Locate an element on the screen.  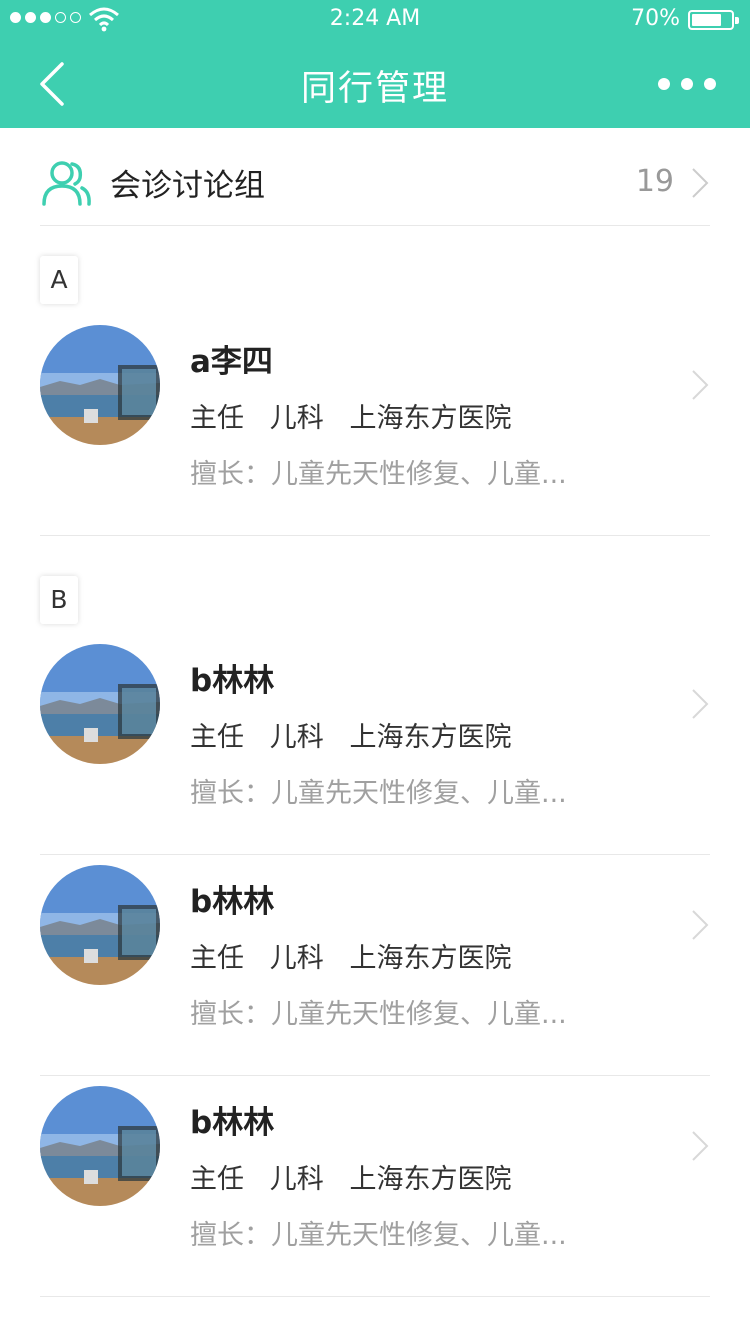
discussion-group-row: 会诊讨论组 19 is located at coordinates (375, 177).